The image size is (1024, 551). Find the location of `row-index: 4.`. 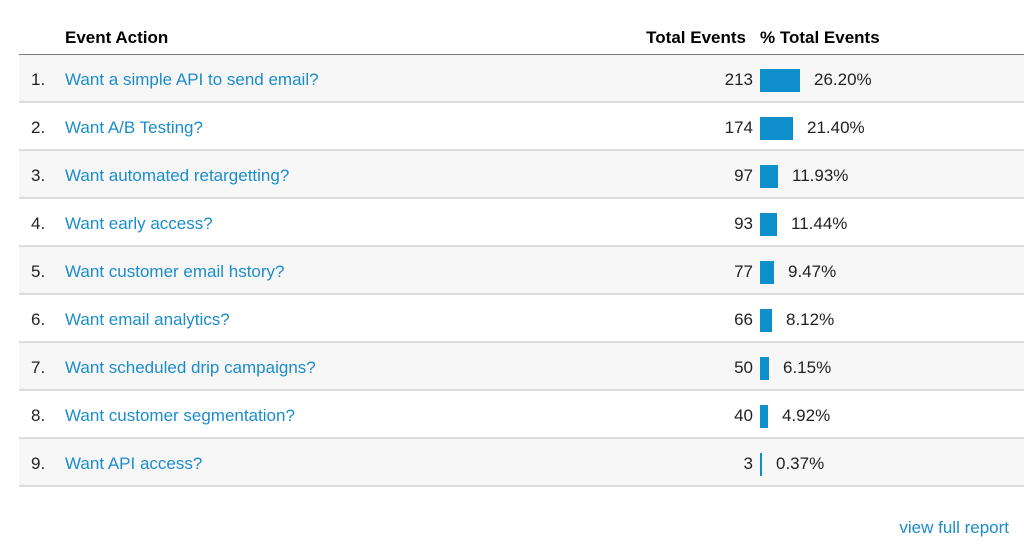

row-index: 4. is located at coordinates (38, 223).